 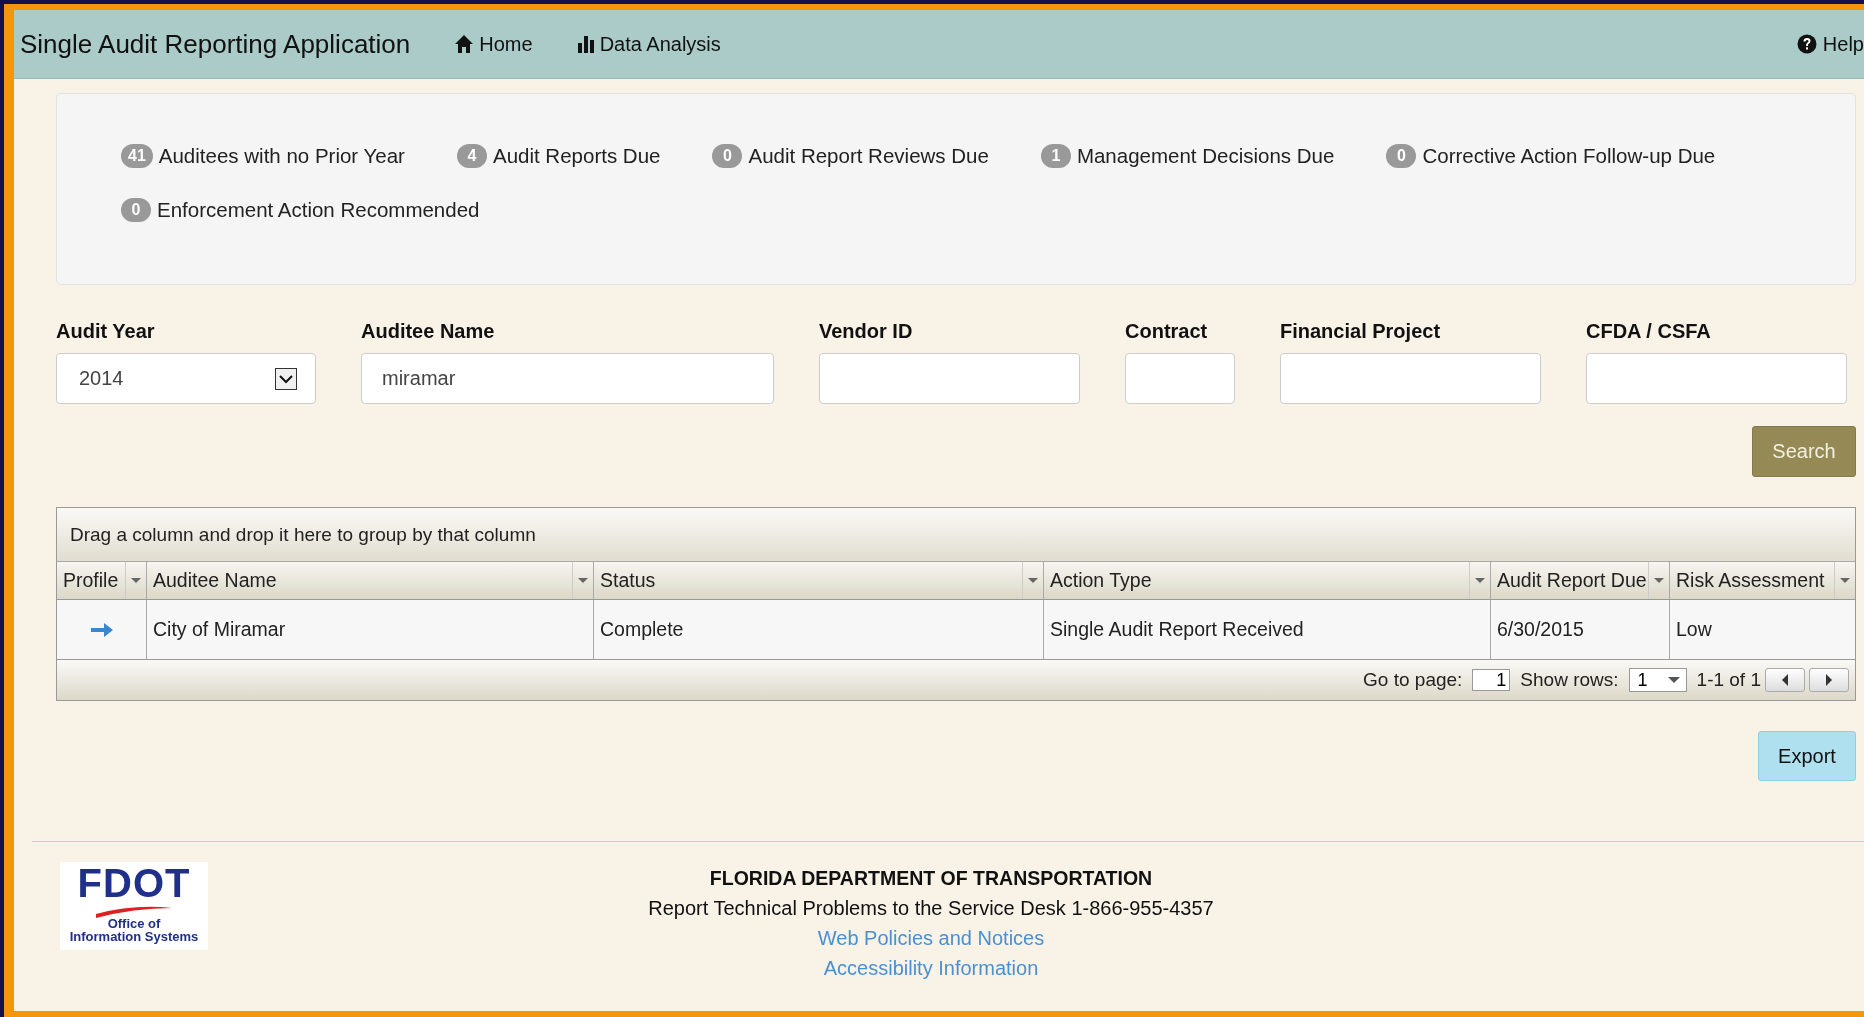 What do you see at coordinates (567, 378) in the screenshot?
I see `input-field: miramar` at bounding box center [567, 378].